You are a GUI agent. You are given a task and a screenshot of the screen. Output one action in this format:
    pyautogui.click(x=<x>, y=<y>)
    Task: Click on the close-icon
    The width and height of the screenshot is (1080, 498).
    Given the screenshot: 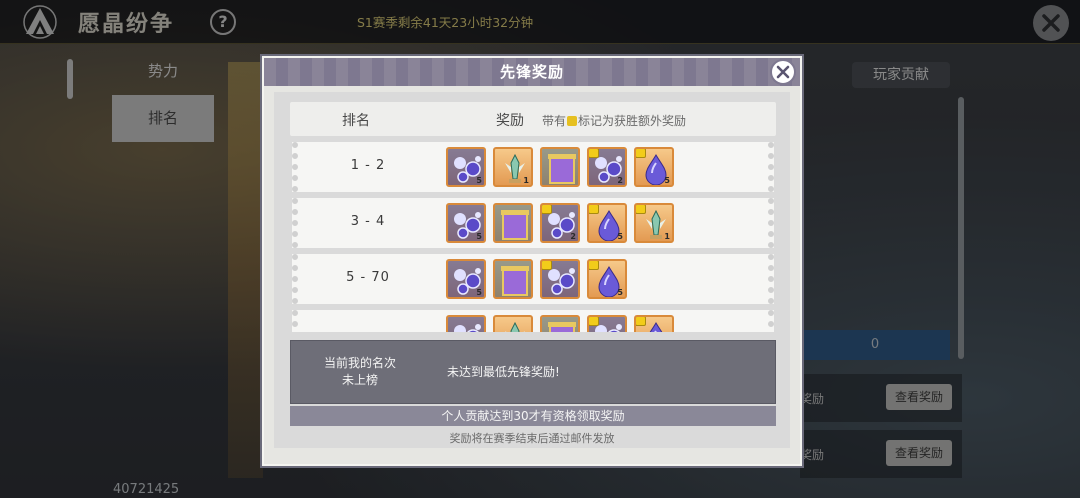 What is the action you would take?
    pyautogui.click(x=783, y=72)
    